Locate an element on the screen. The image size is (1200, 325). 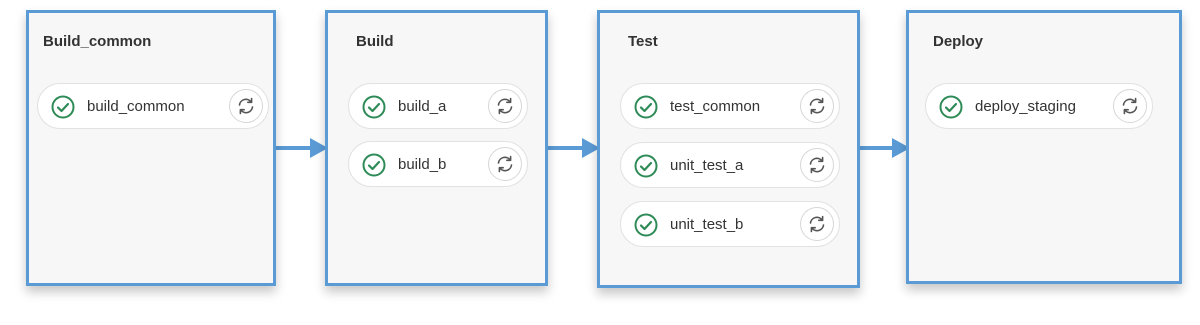
job-build-common: build_common is located at coordinates (153, 106).